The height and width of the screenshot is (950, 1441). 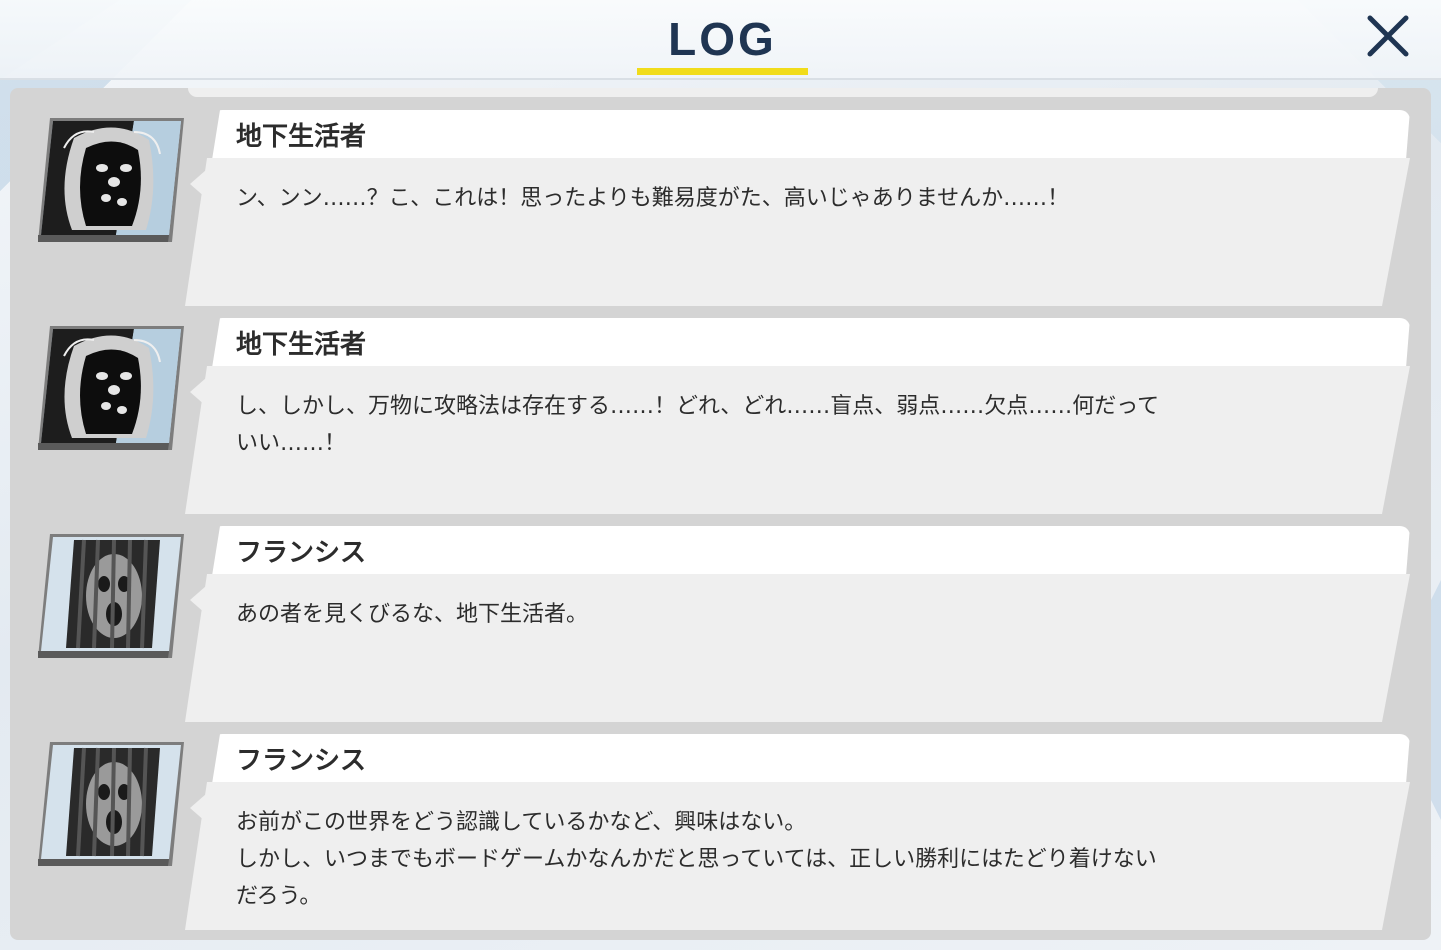 I want to click on log-title: LOG, so click(x=722, y=39).